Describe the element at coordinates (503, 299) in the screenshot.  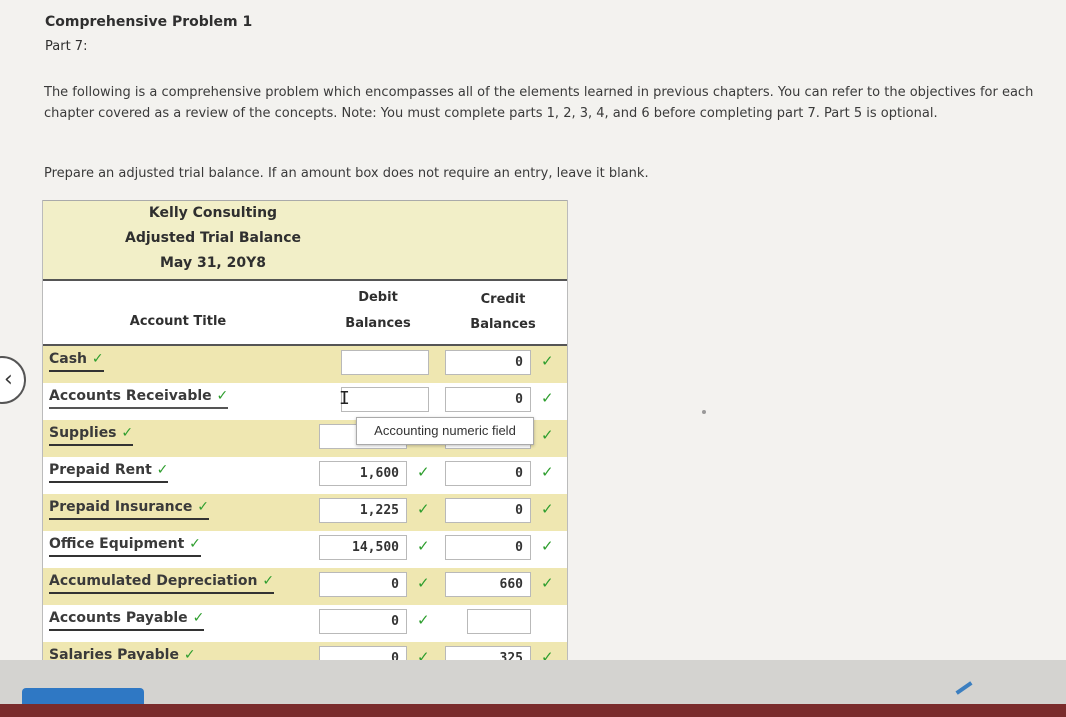
I see `credit-header-1: Credit` at that location.